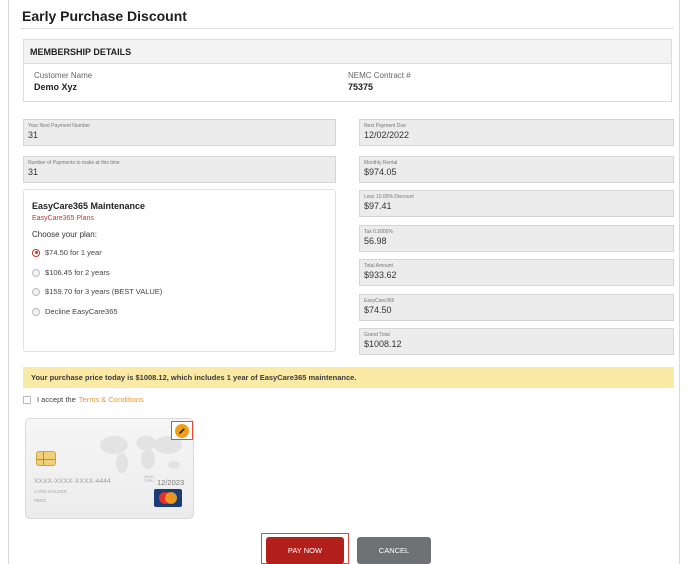 This screenshot has width=688, height=564. I want to click on pencil-icon, so click(182, 430).